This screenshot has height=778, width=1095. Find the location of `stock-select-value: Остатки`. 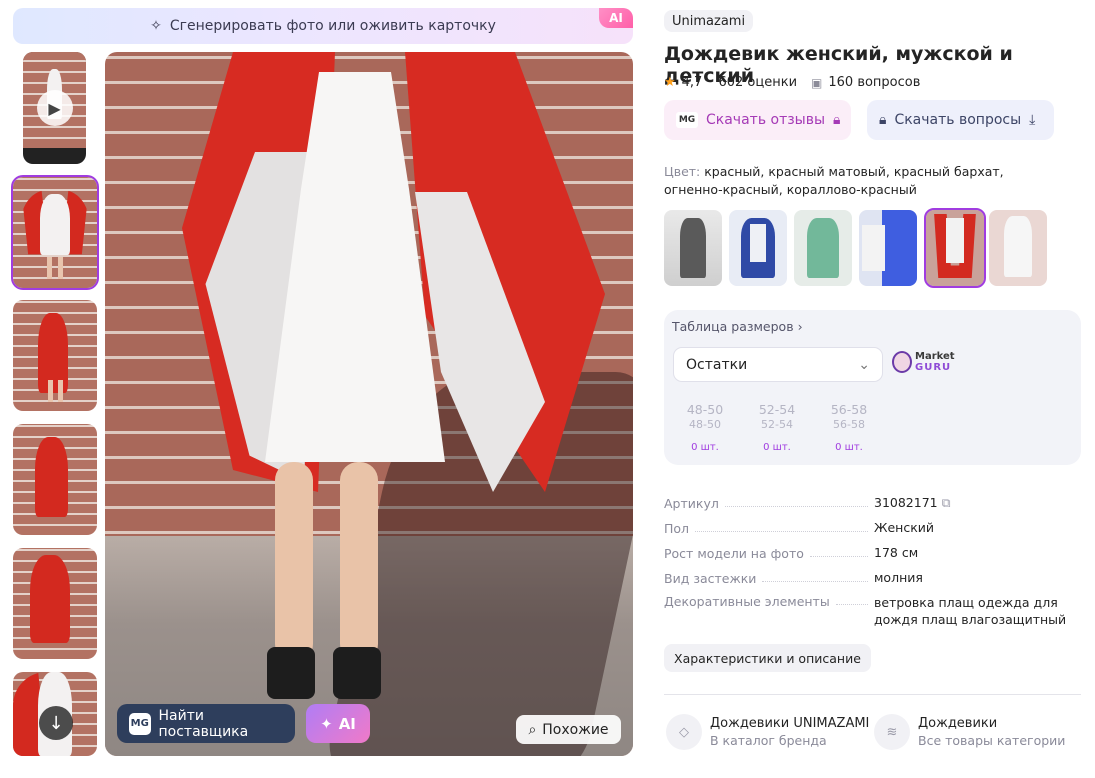

stock-select-value: Остатки is located at coordinates (717, 364).